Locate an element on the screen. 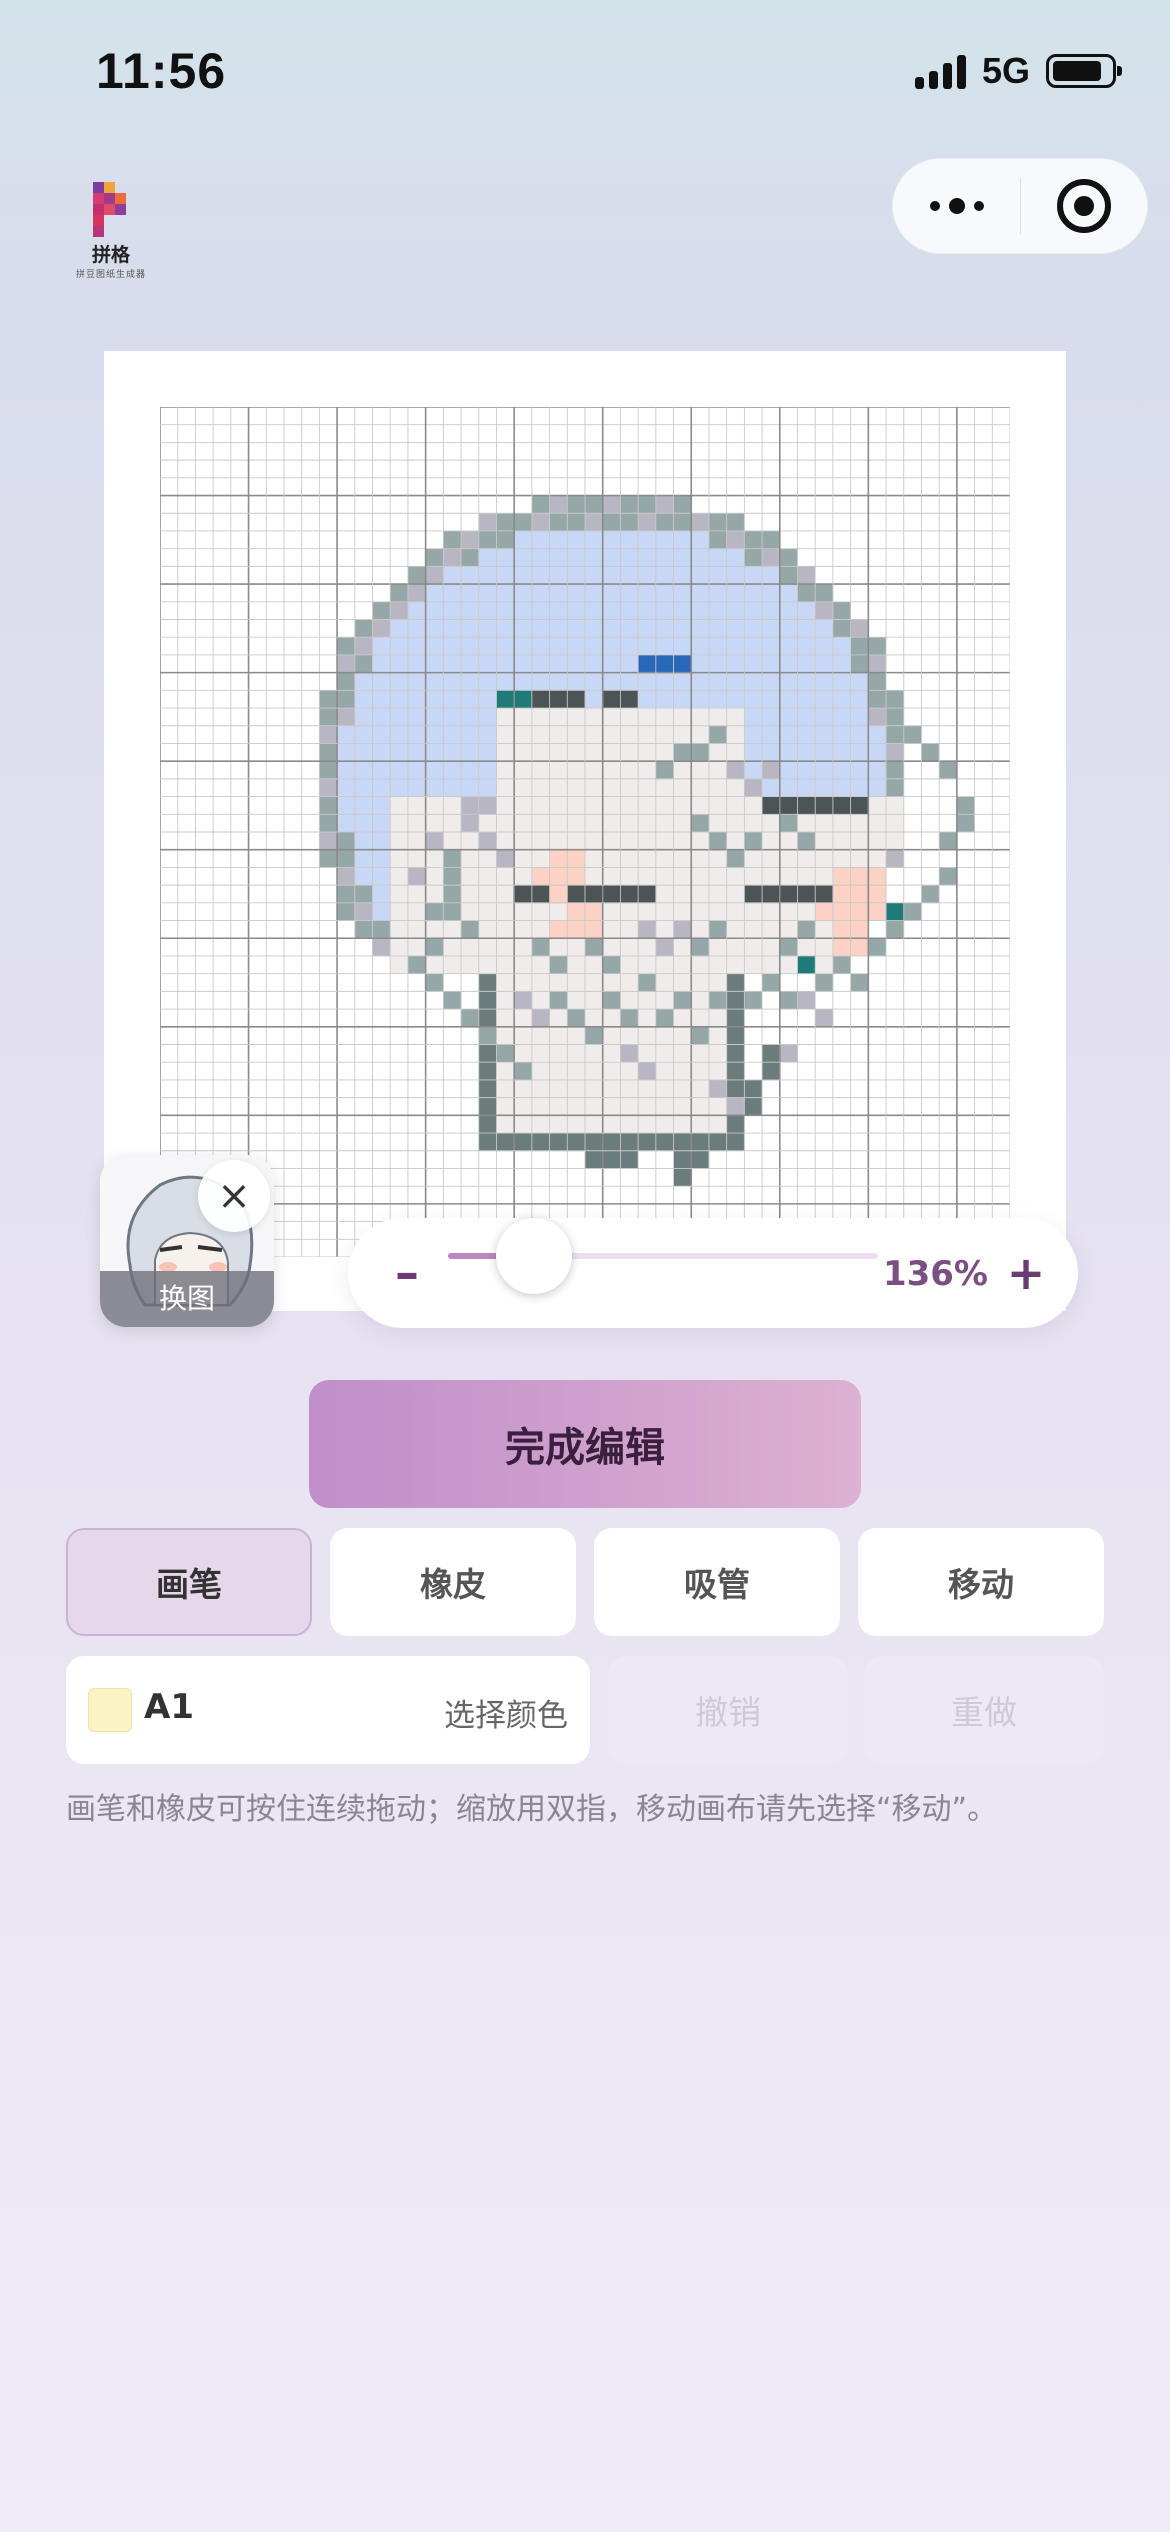 Image resolution: width=1170 pixels, height=2532 pixels. redo-button: 重做 is located at coordinates (984, 1710).